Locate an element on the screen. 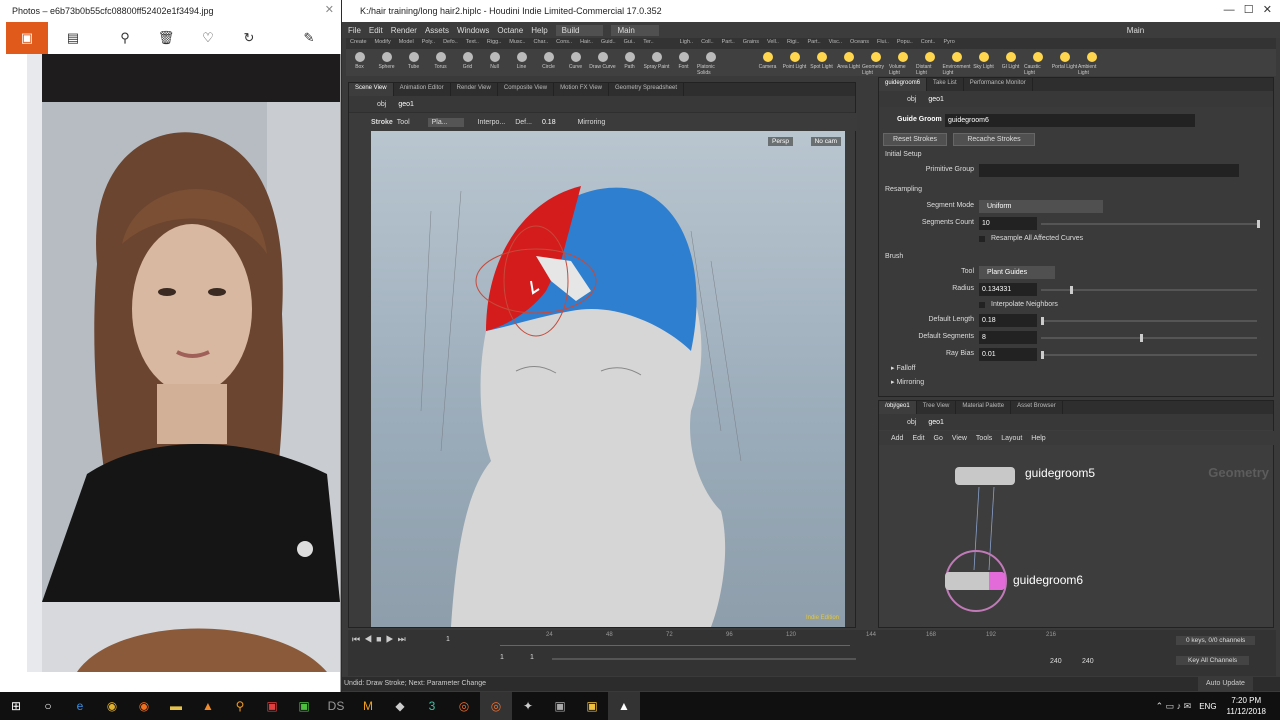  photos-close-icon: ✕ is located at coordinates (329, 9).